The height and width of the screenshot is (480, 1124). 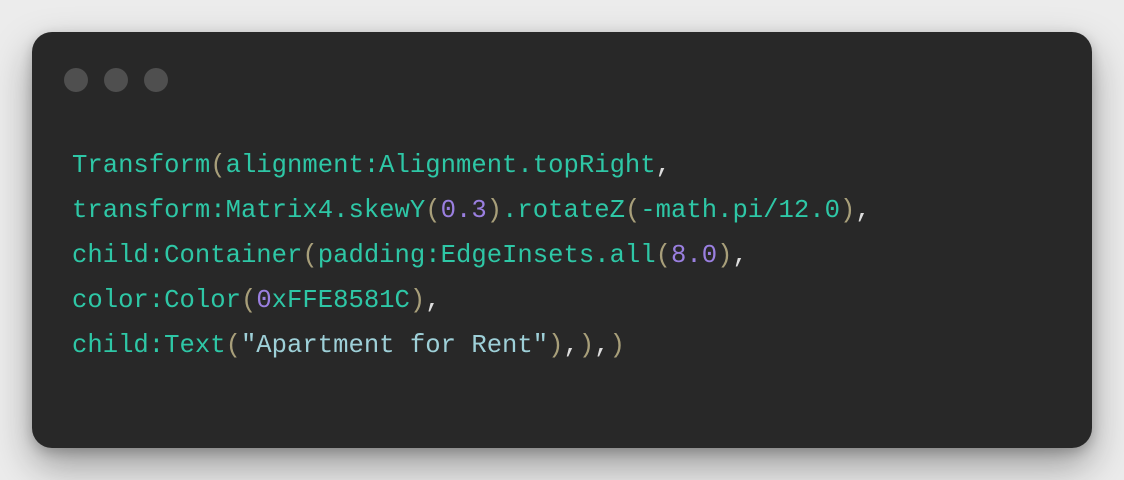 What do you see at coordinates (149, 345) in the screenshot?
I see `code-token-identifier: child:Text` at bounding box center [149, 345].